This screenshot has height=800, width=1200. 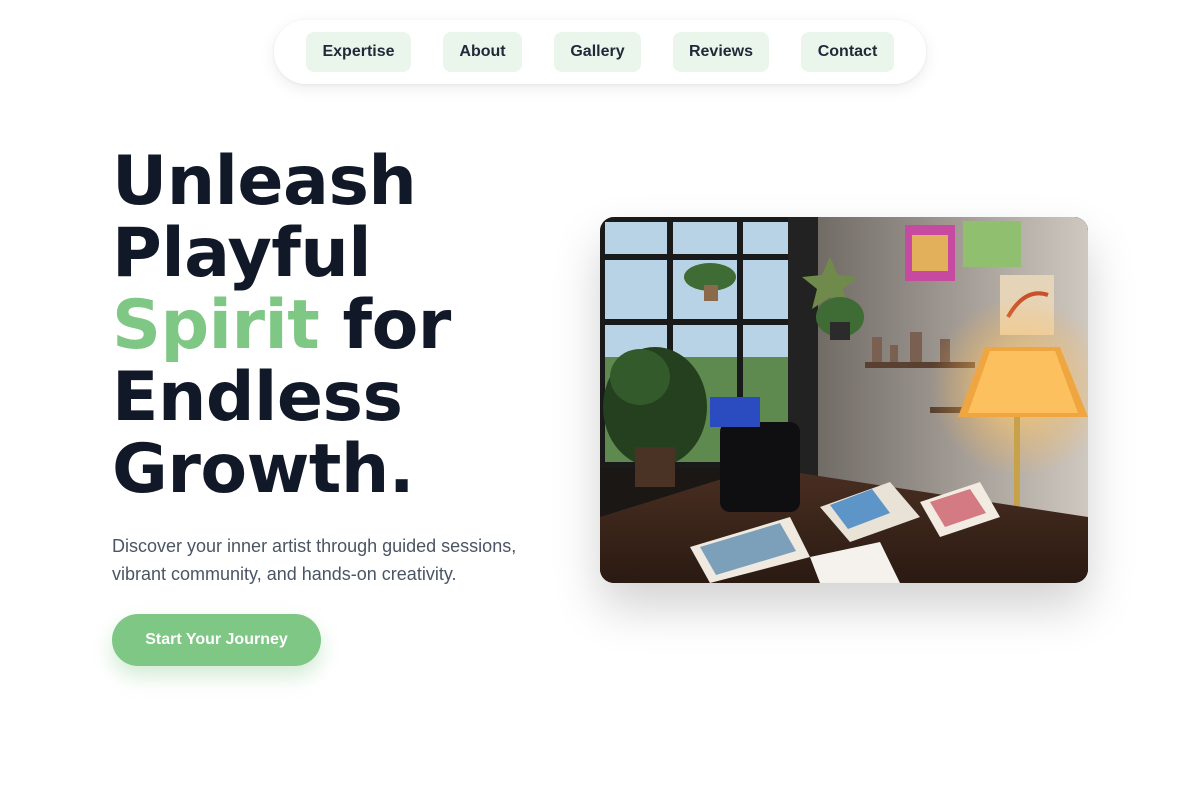 I want to click on headline-line-1: Unleash, so click(x=264, y=181).